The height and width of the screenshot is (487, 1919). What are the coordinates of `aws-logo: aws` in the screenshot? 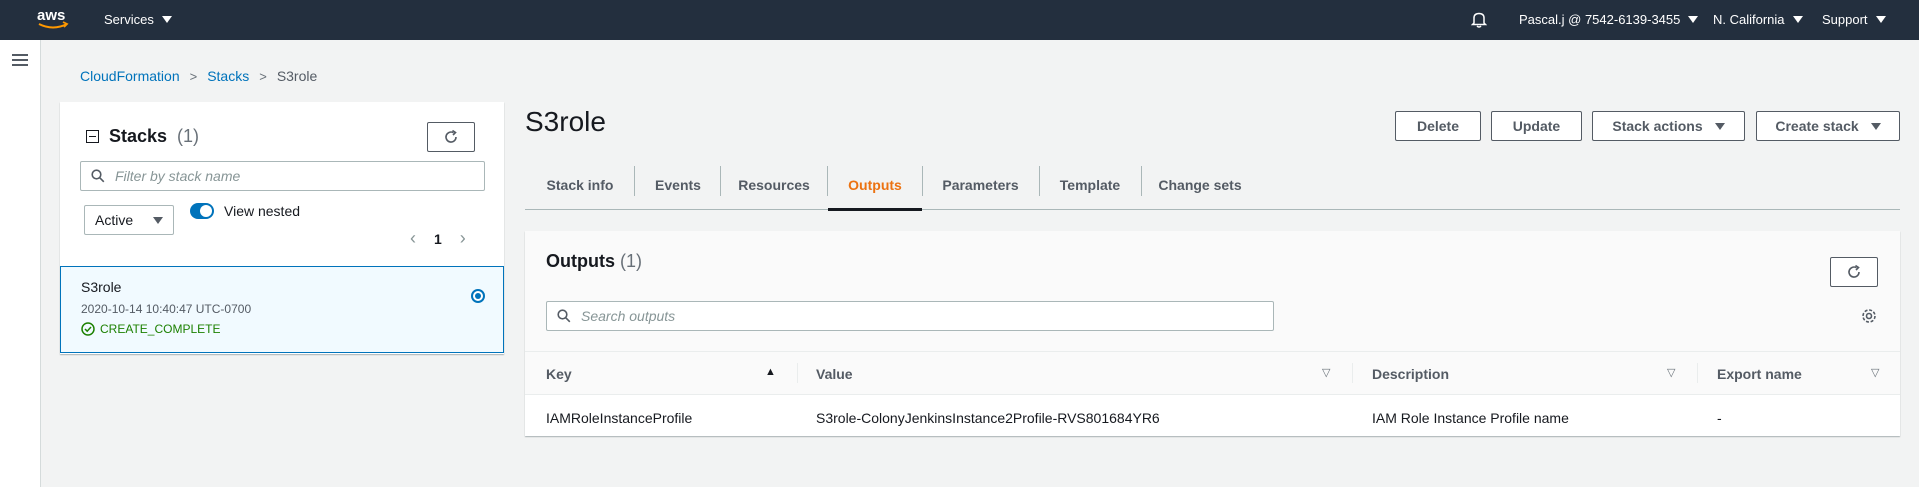 It's located at (53, 20).